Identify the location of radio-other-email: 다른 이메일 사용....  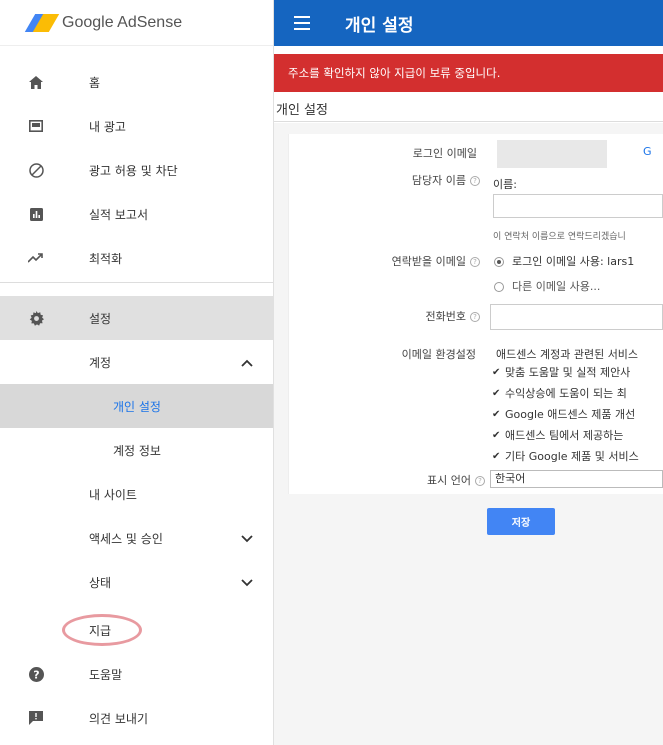
(547, 286).